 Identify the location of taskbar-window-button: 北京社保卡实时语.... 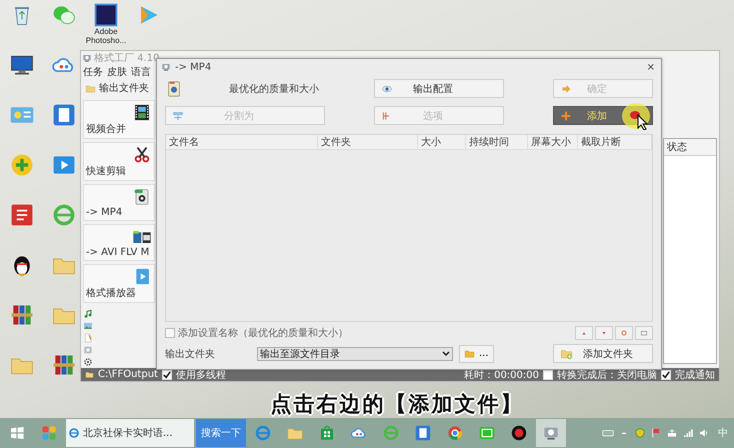
(130, 433).